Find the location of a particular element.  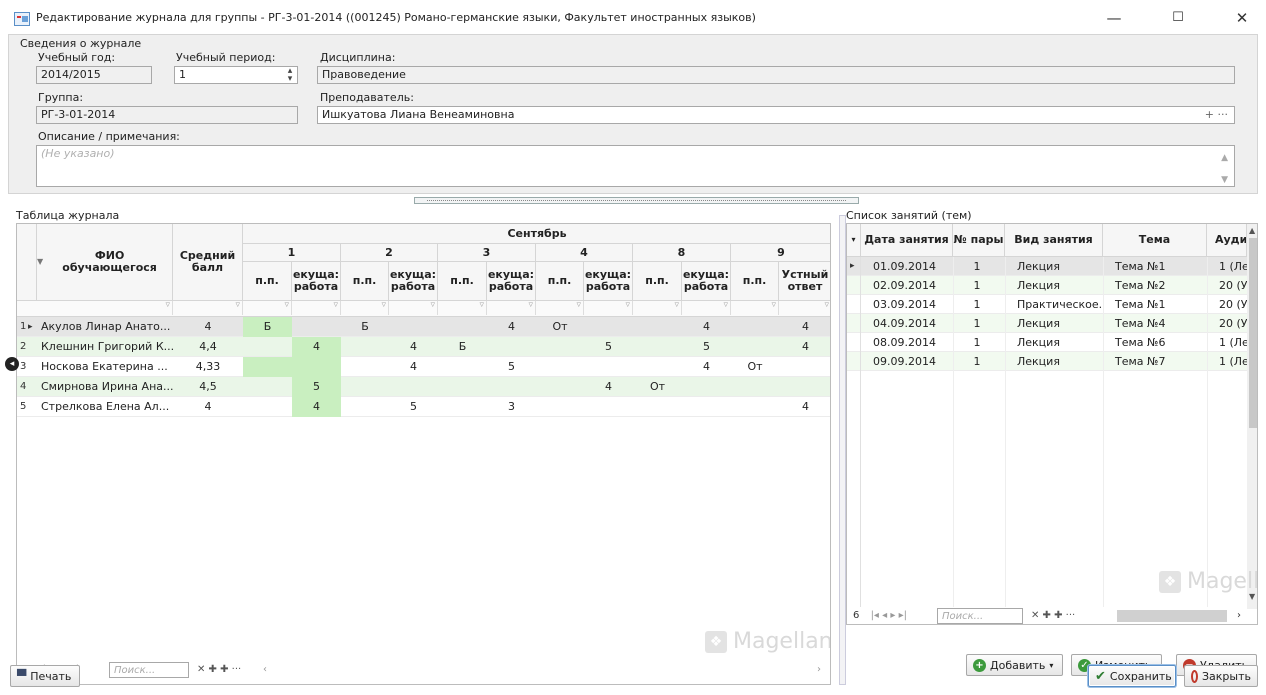

lesson-row: 03.09.2014 1 Практическое... Тема №1 20 (У is located at coordinates (1047, 304).